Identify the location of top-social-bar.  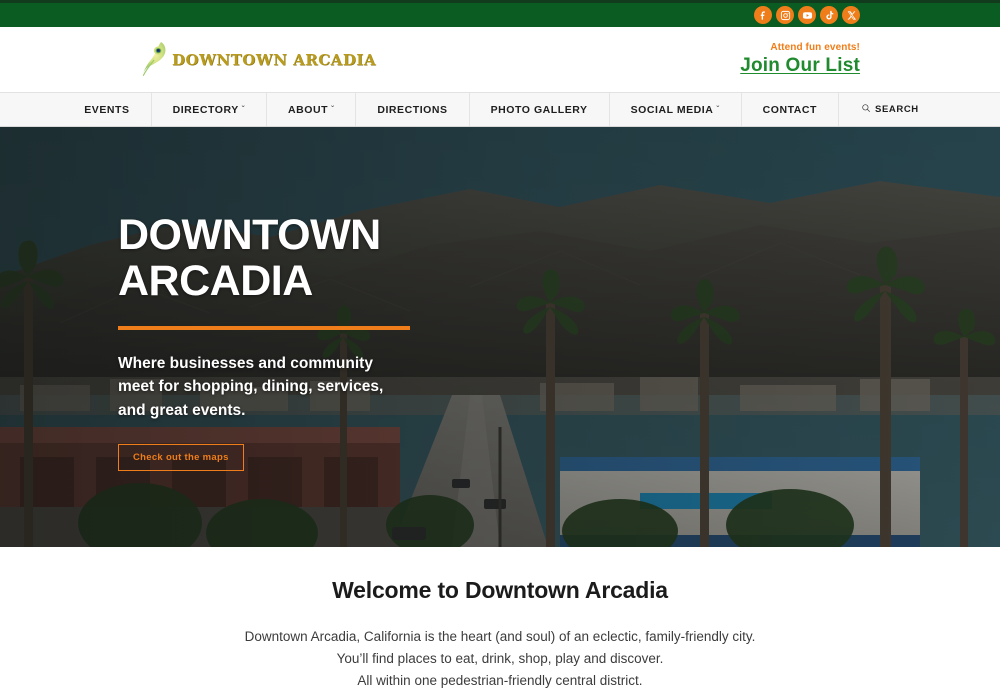
(500, 13).